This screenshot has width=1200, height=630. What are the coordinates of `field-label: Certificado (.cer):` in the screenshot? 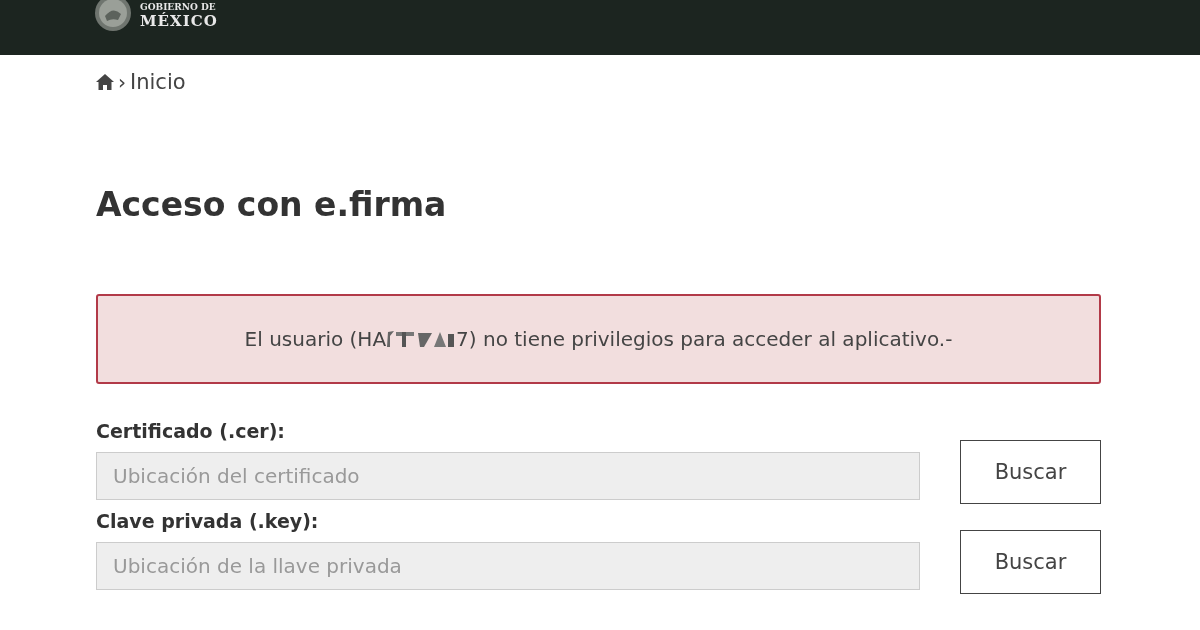 It's located at (191, 431).